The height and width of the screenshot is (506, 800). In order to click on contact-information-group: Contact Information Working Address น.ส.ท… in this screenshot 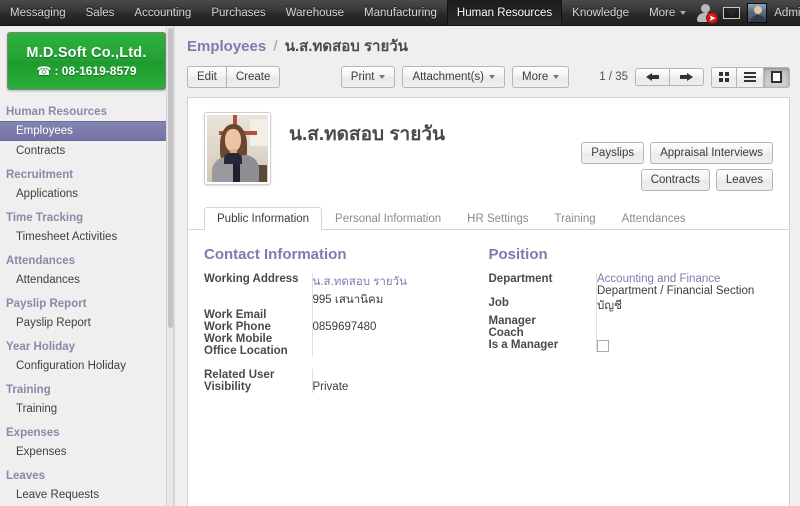, I will do `click(346, 319)`.